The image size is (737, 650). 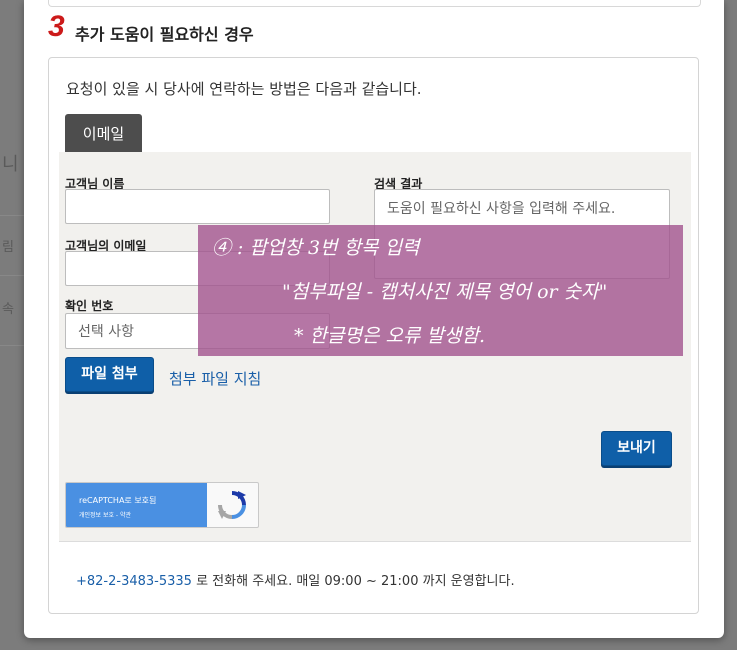 I want to click on background-fragment: 니, so click(x=10, y=164).